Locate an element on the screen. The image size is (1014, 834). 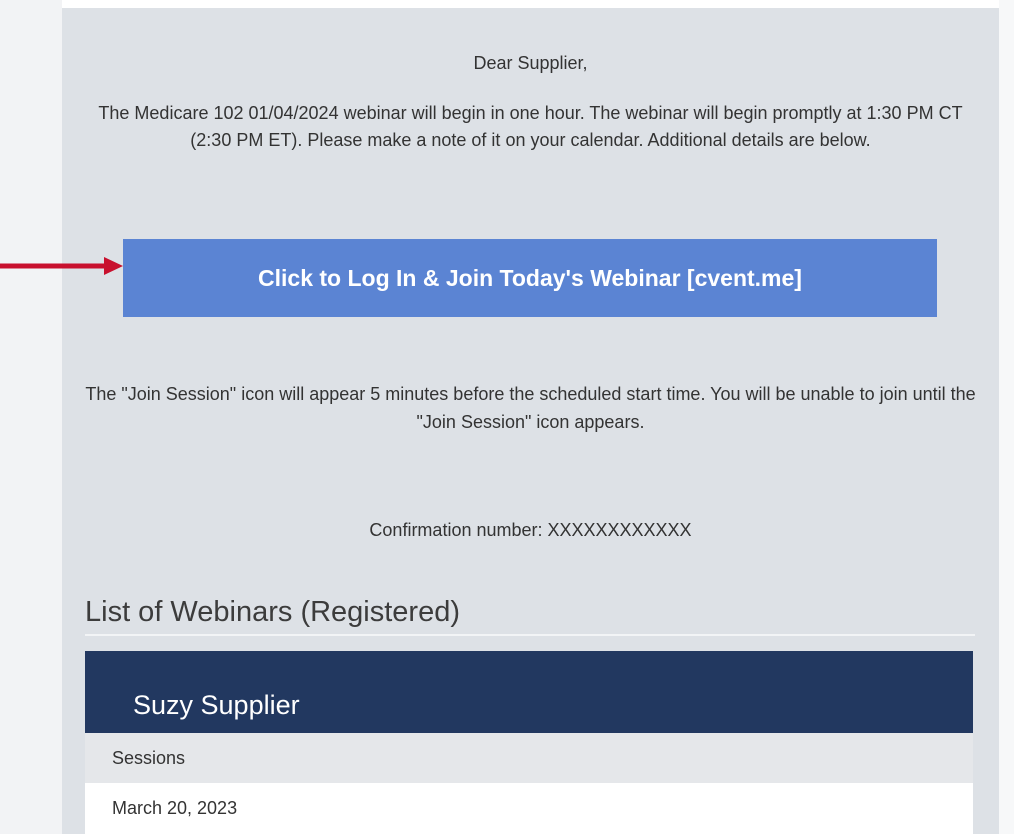
confirmation-number: Confirmation number: XXXXXXXXXXXX is located at coordinates (530, 530).